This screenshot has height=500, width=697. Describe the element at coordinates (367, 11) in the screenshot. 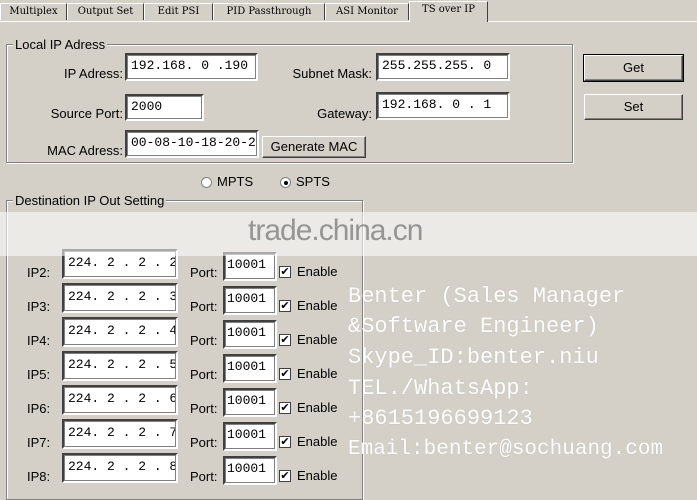

I see `tab-asi-monitor: ASI Monitor` at that location.